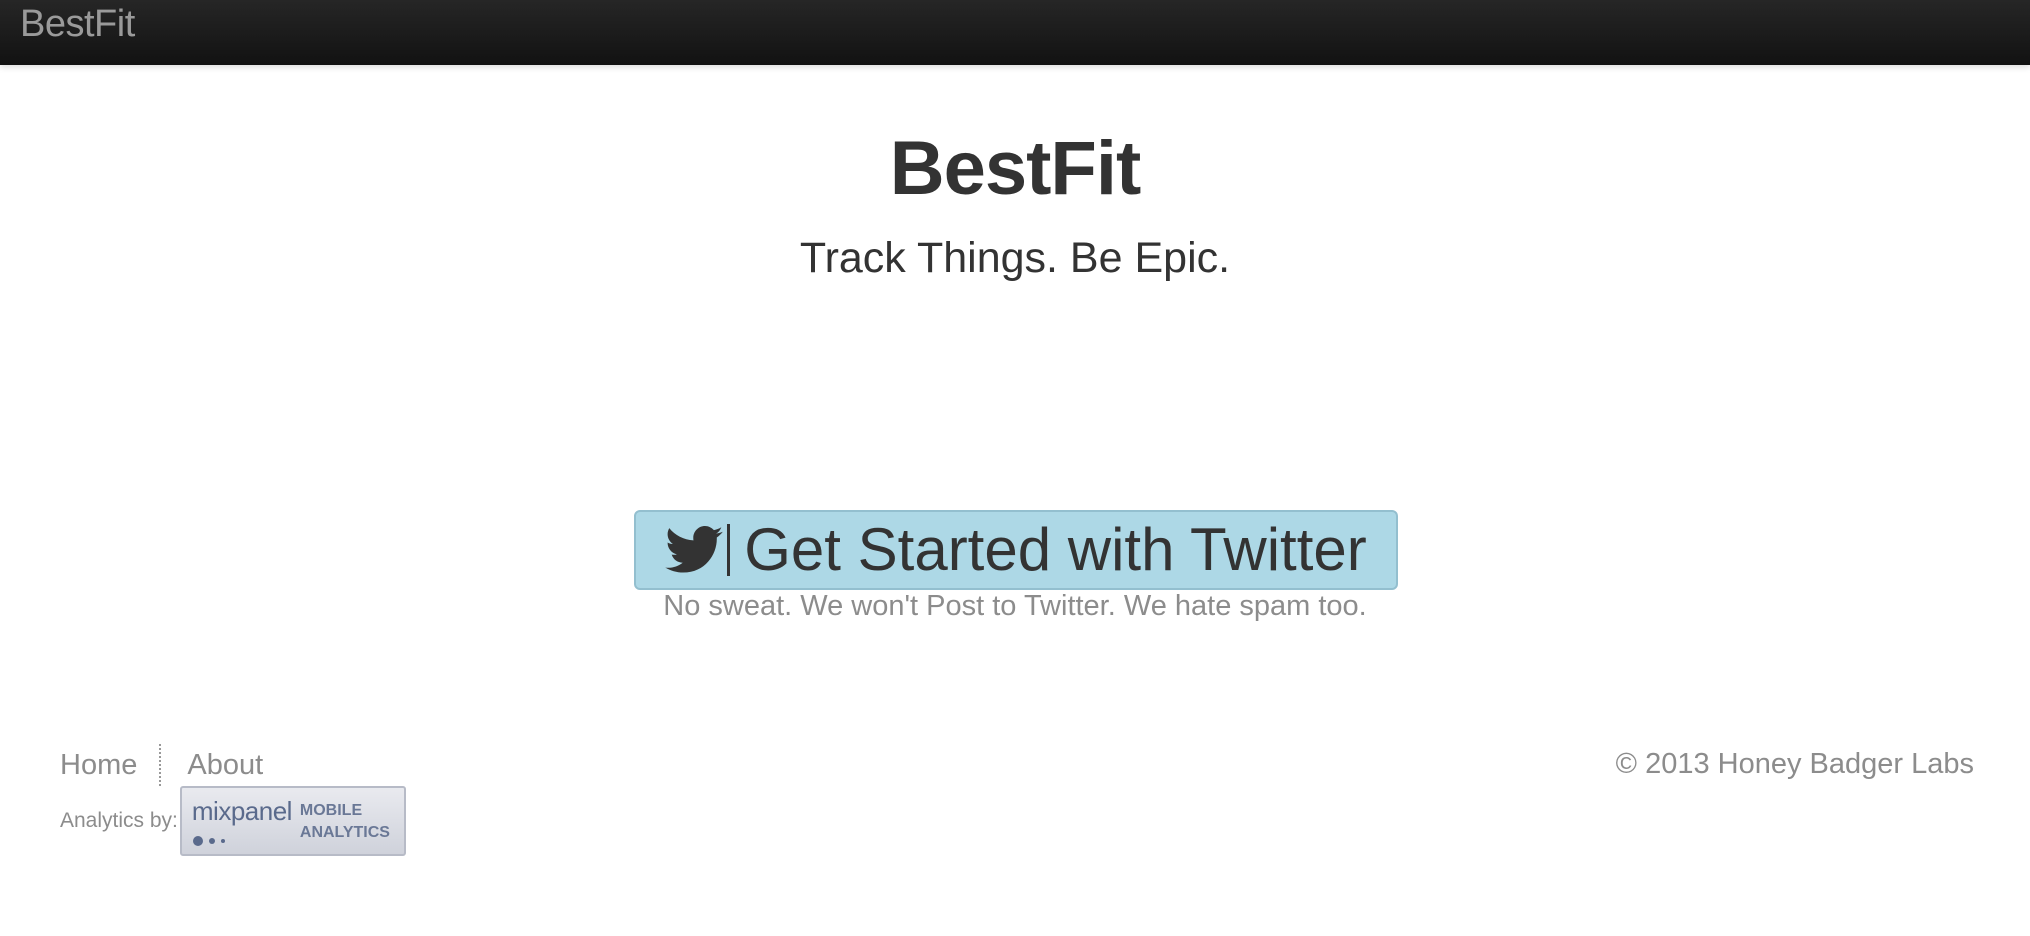  I want to click on analytics-label: Analytics by:, so click(119, 820).